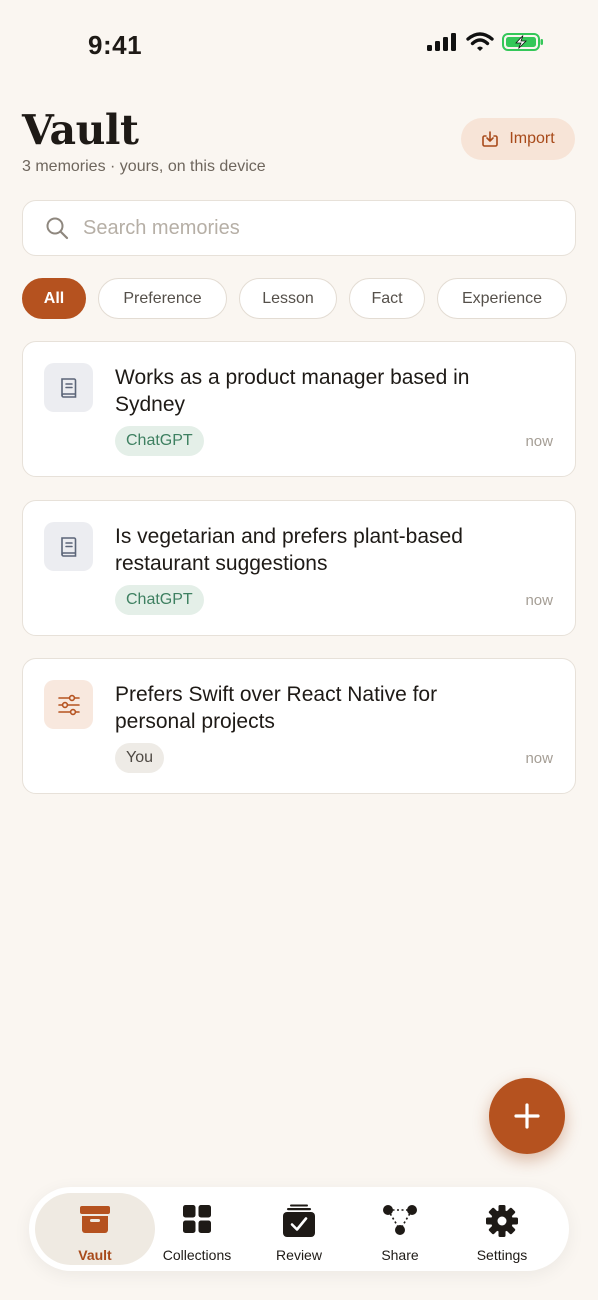  Describe the element at coordinates (303, 228) in the screenshot. I see `search-input` at that location.